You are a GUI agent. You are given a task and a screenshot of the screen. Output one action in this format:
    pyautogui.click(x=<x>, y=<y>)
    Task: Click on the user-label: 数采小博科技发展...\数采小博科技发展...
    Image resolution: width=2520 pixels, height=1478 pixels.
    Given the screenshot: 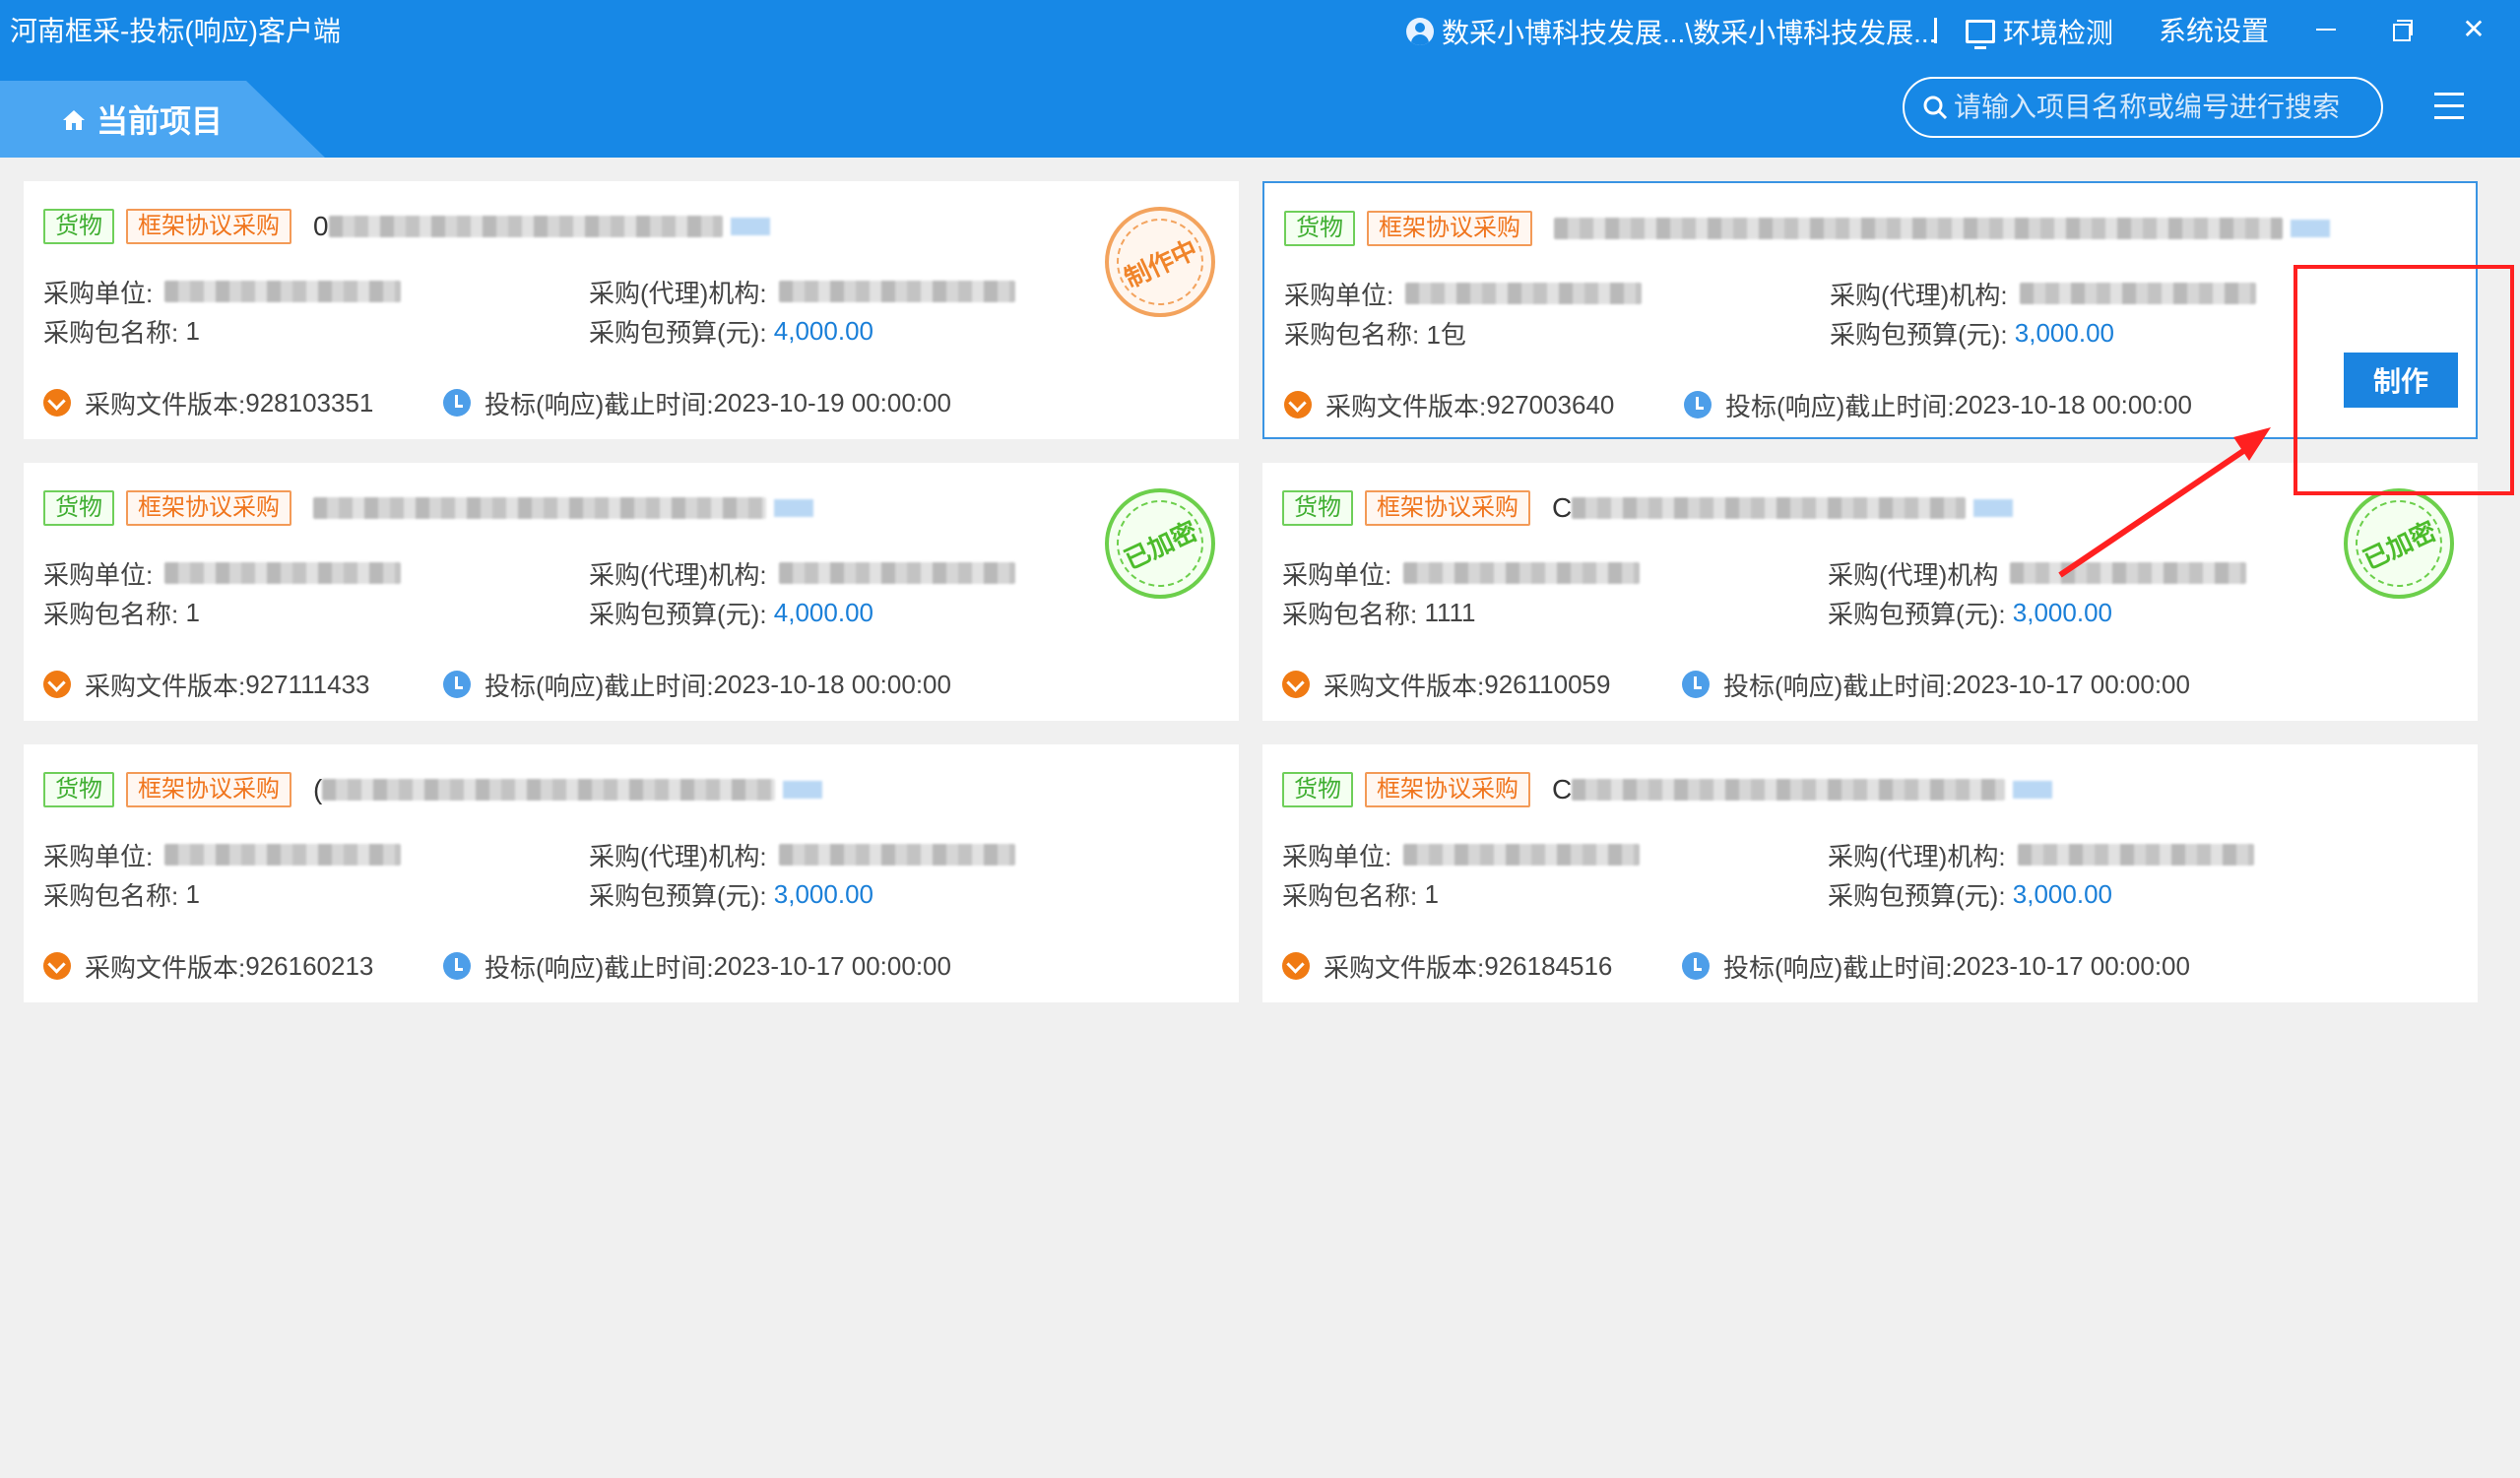 What is the action you would take?
    pyautogui.click(x=1689, y=33)
    